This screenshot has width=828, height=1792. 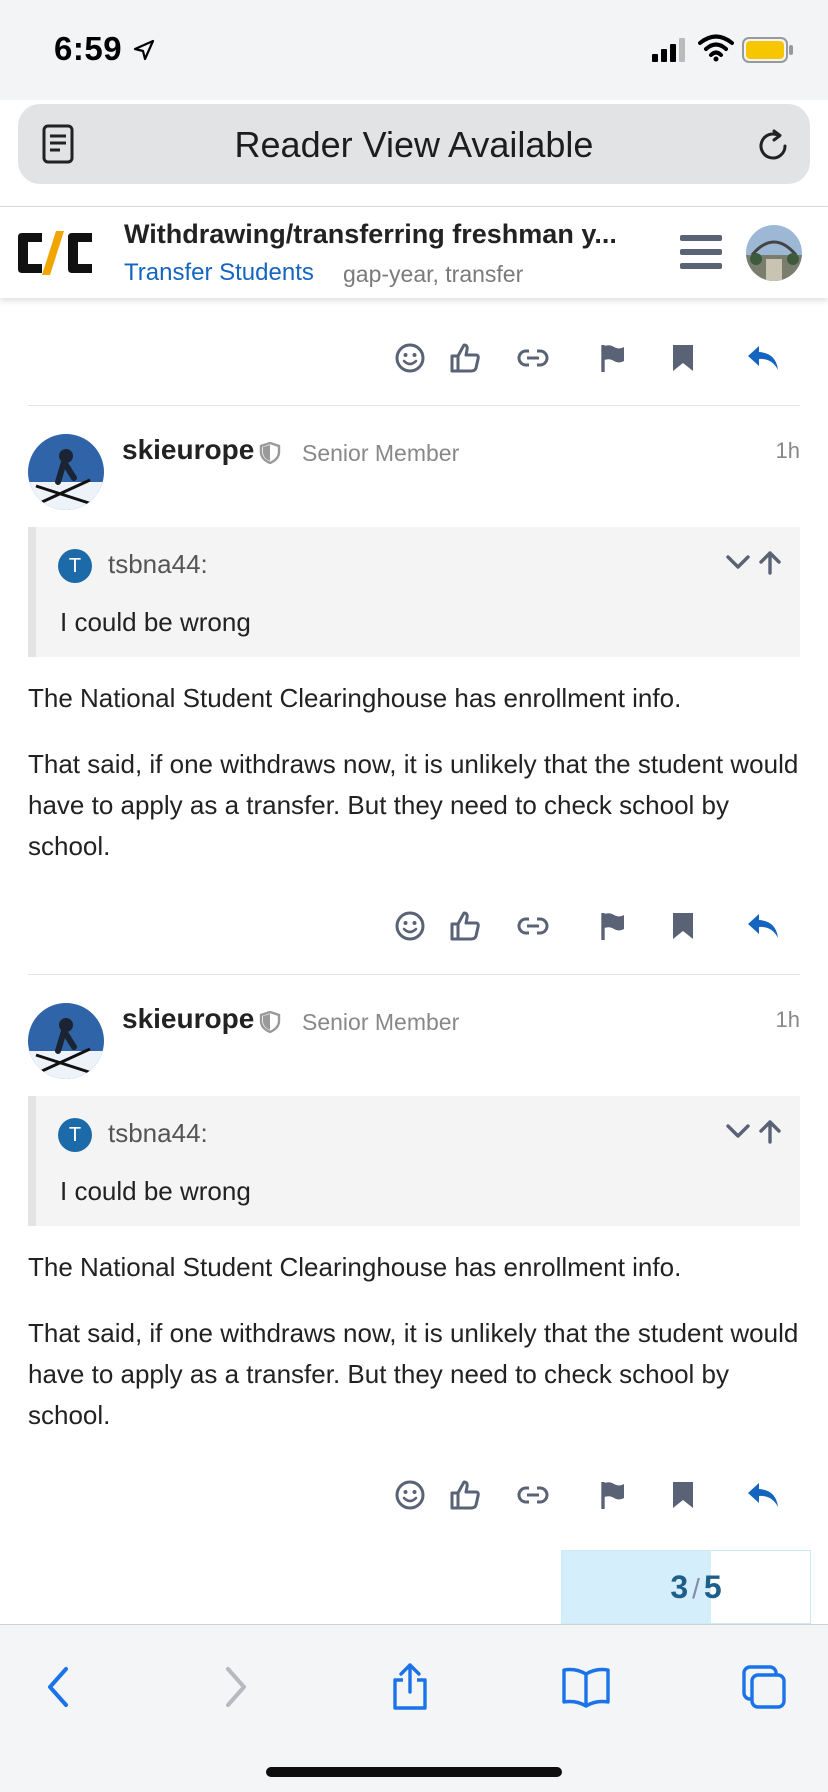 I want to click on forward-icon, so click(x=236, y=1687).